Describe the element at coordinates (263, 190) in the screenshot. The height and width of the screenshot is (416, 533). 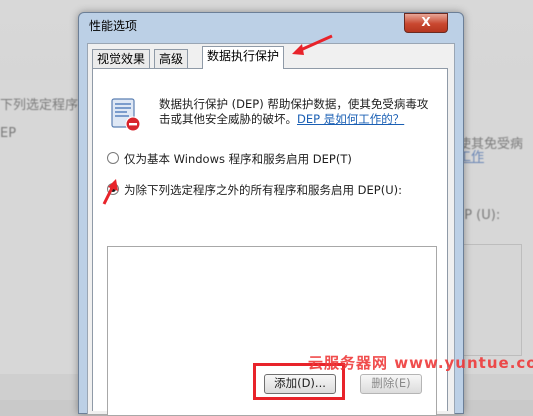
I see `radio-label: 为除下列选定程序之外的所有程序和服务启用 DEP(U):` at that location.